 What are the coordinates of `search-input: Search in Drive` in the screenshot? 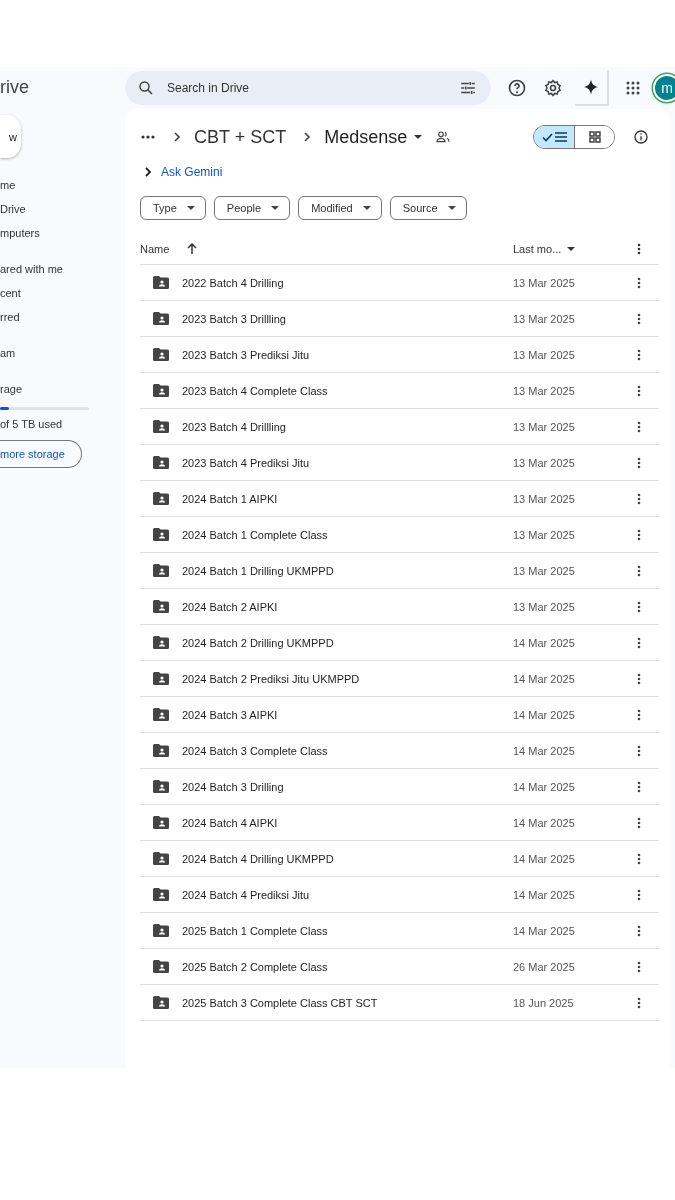 It's located at (307, 87).